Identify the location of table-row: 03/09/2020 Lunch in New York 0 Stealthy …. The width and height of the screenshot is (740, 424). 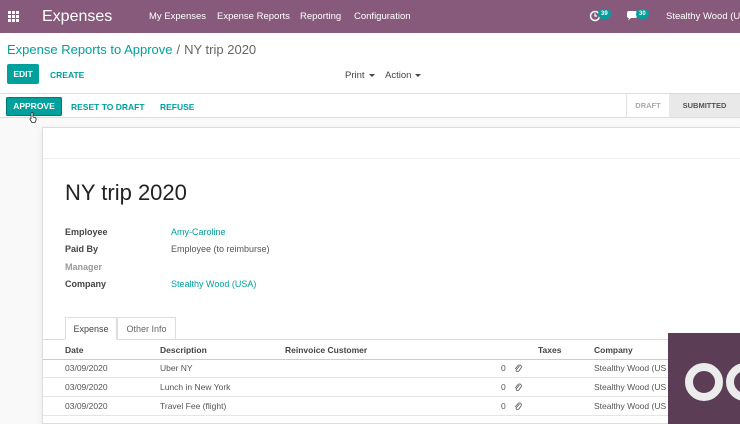
(391, 387).